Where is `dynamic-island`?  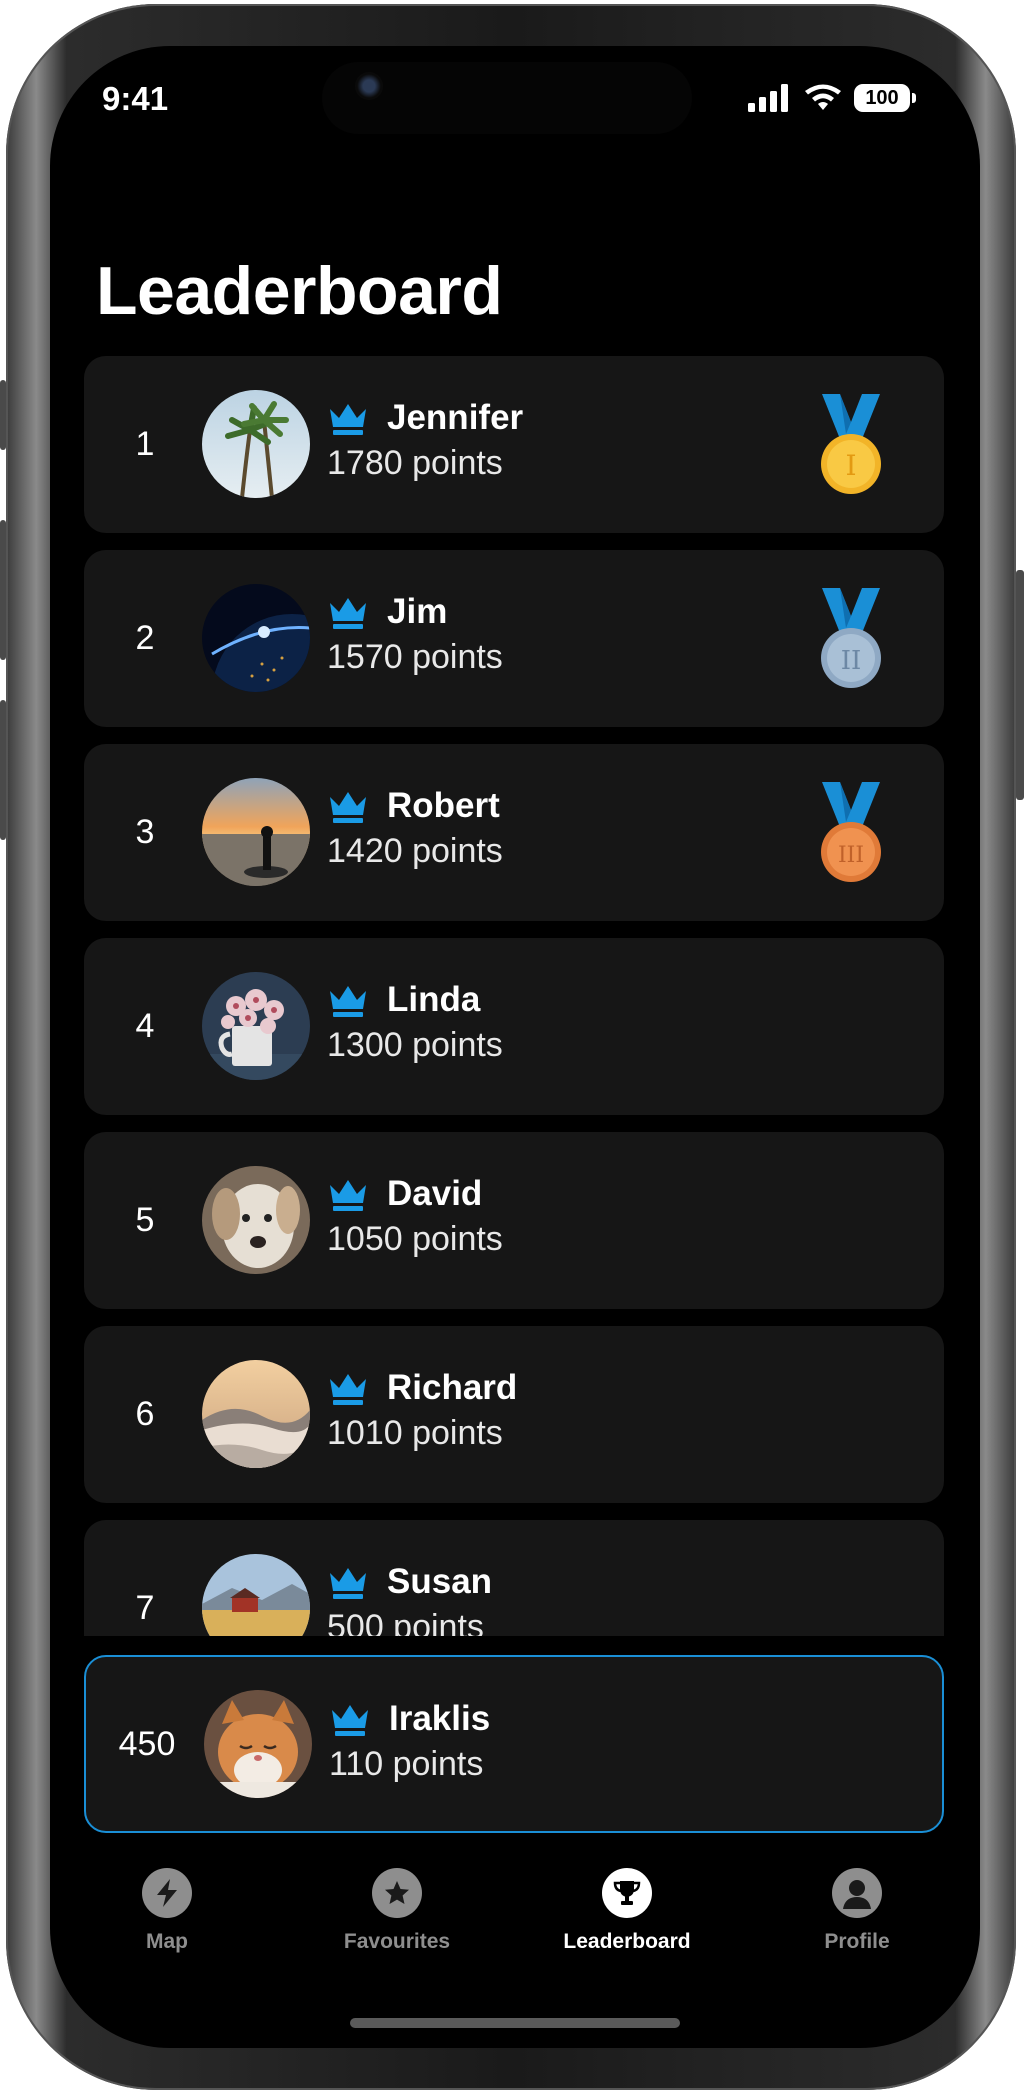
dynamic-island is located at coordinates (507, 98).